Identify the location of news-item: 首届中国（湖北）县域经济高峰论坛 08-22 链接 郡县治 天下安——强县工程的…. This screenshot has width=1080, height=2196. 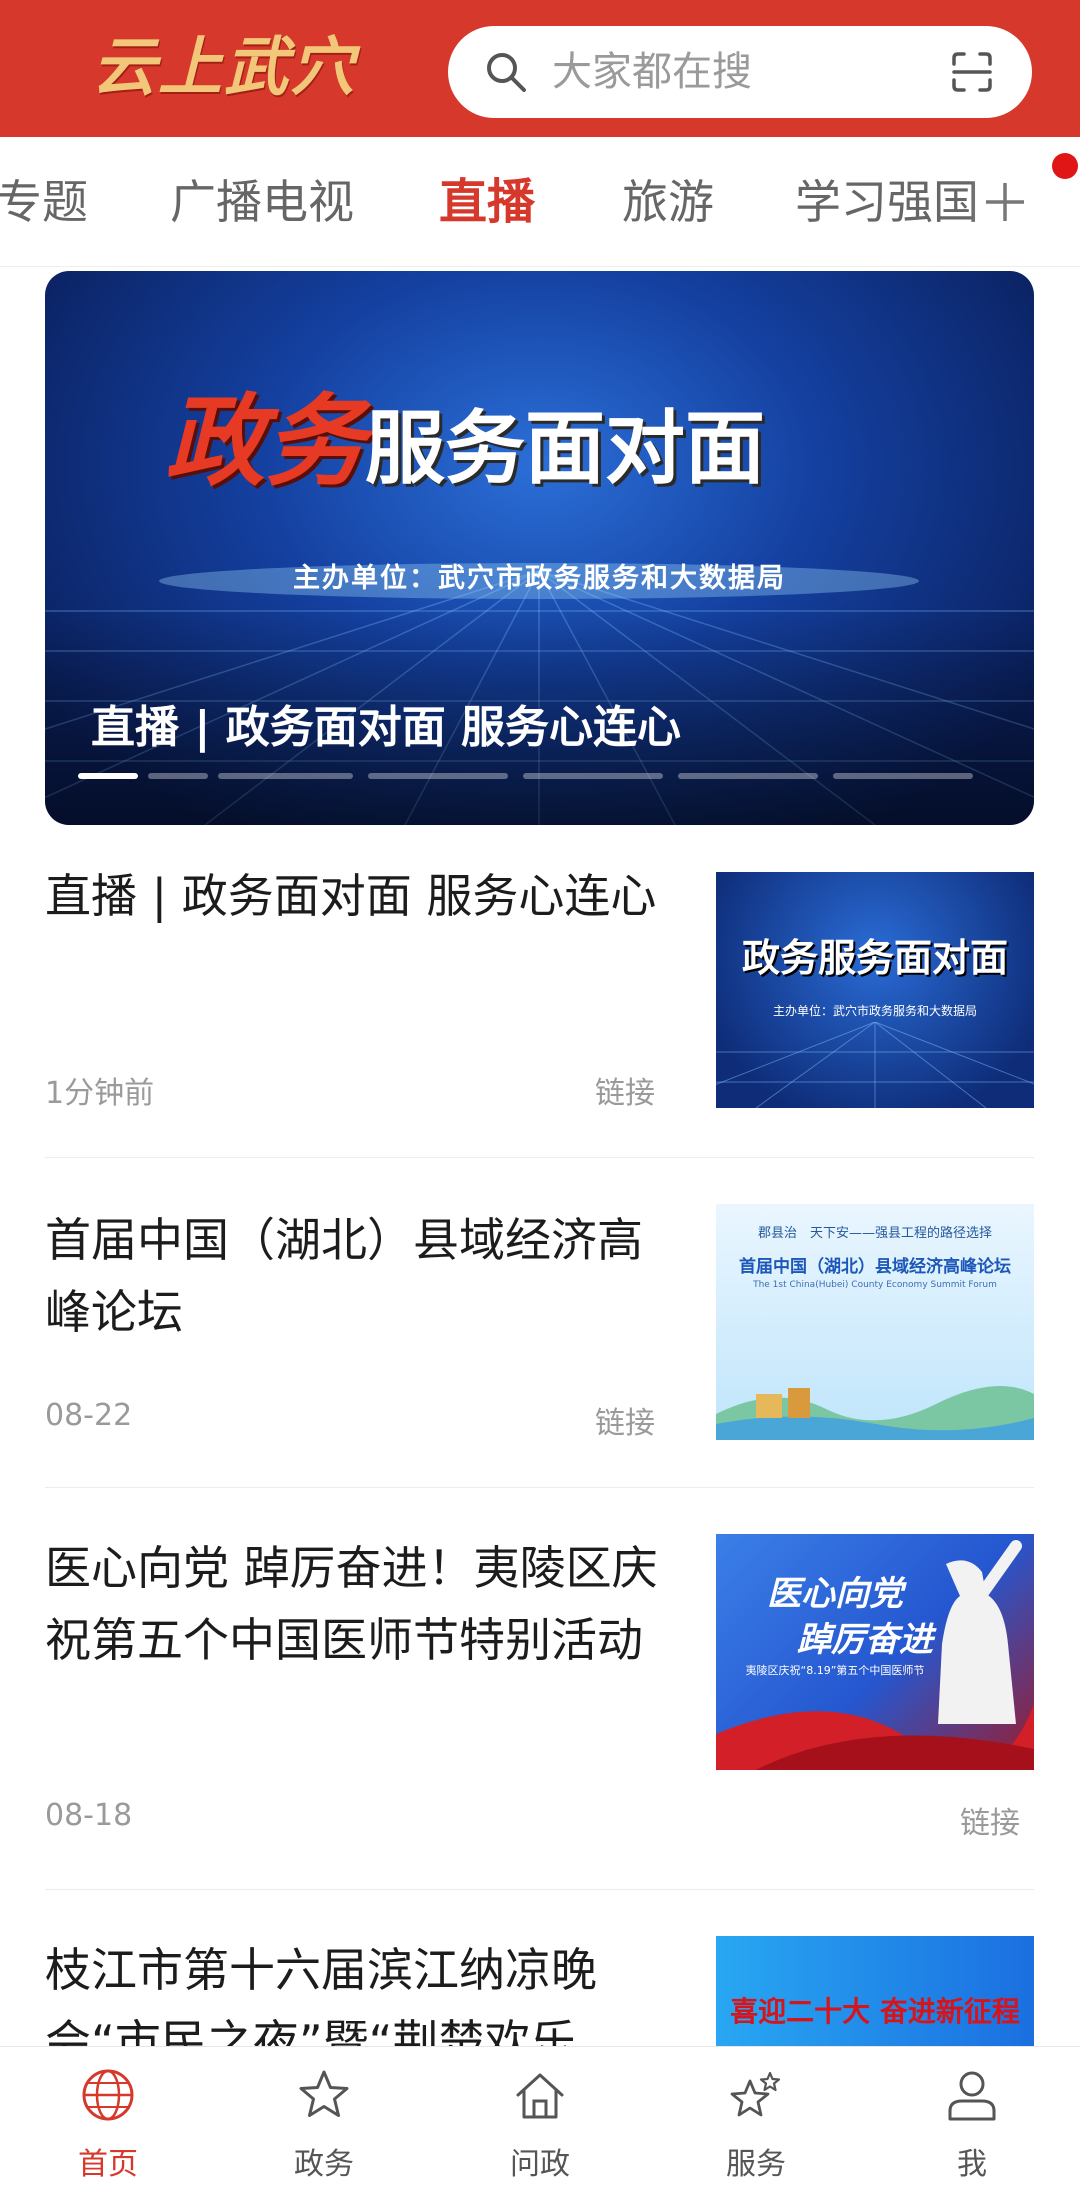
(539, 1323).